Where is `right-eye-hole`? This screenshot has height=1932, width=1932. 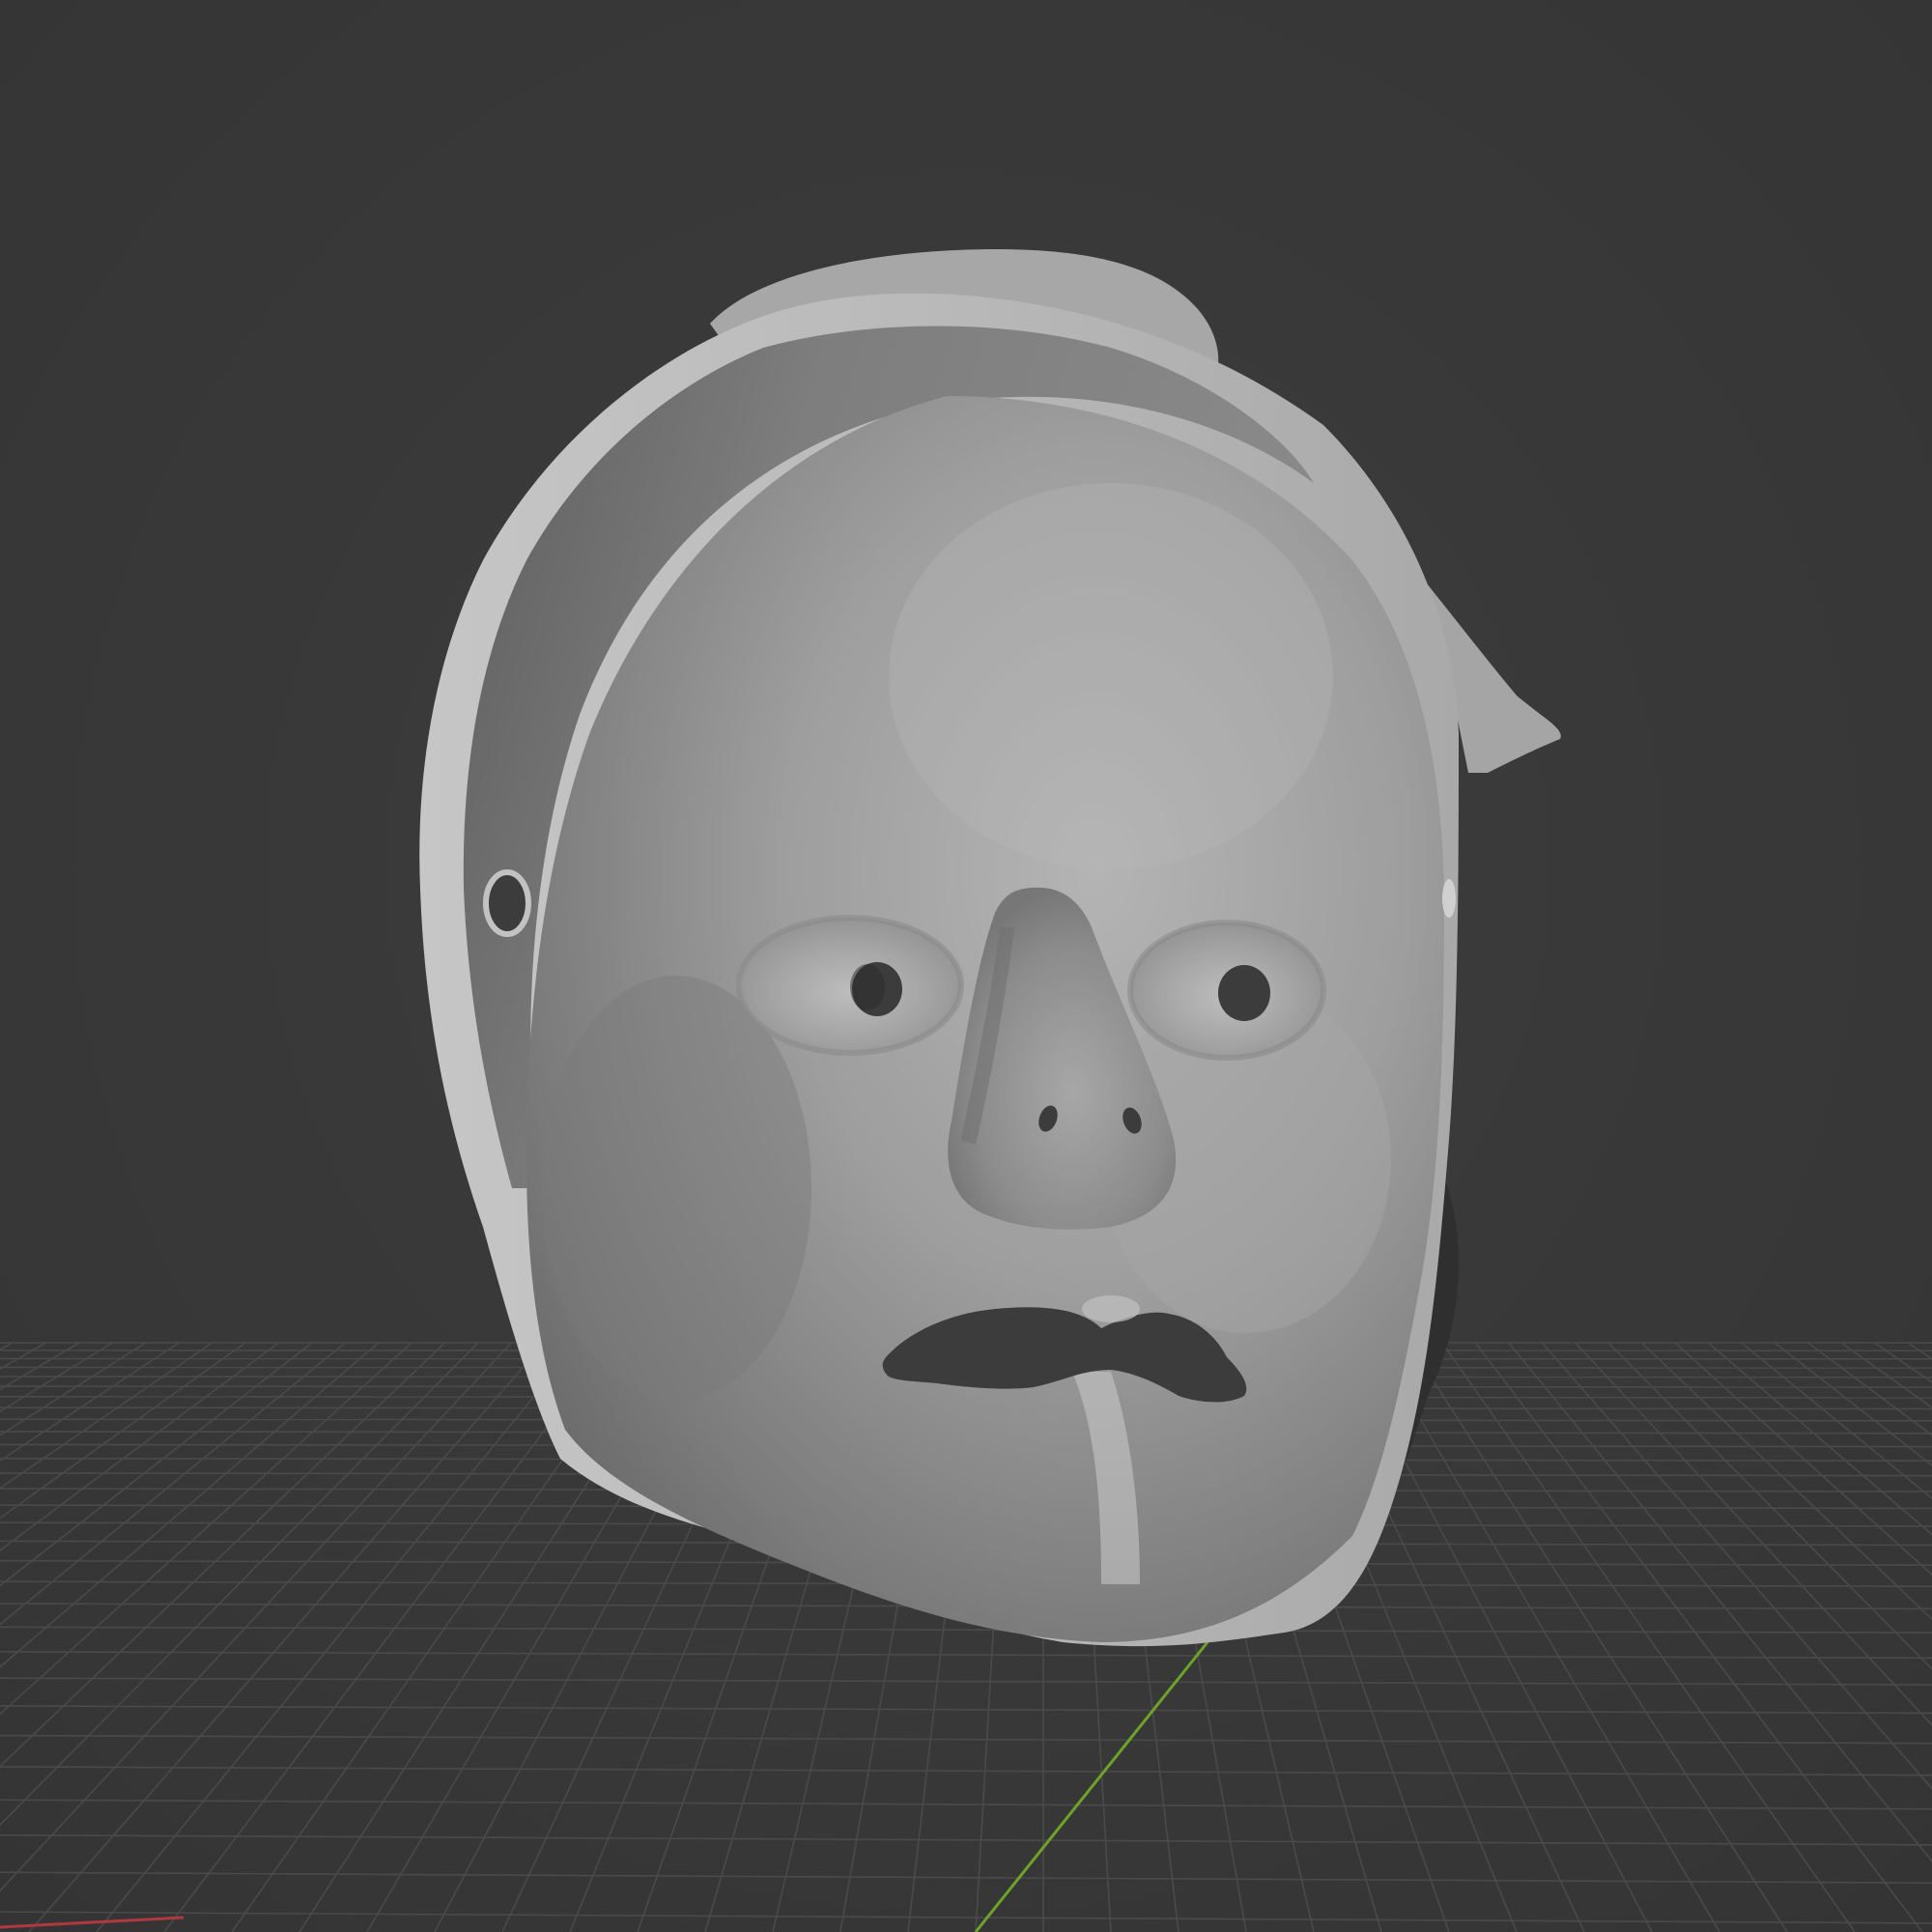
right-eye-hole is located at coordinates (1244, 993).